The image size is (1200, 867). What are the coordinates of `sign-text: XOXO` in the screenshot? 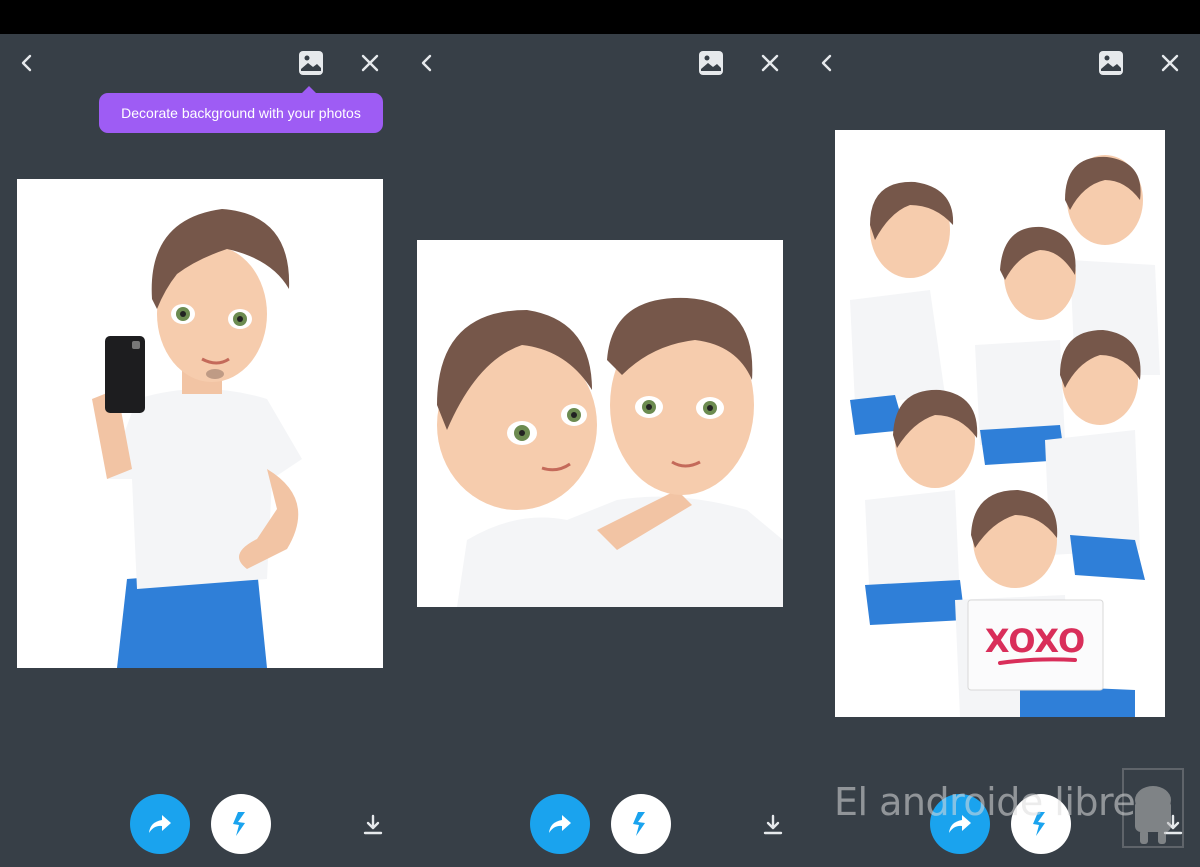 It's located at (1035, 641).